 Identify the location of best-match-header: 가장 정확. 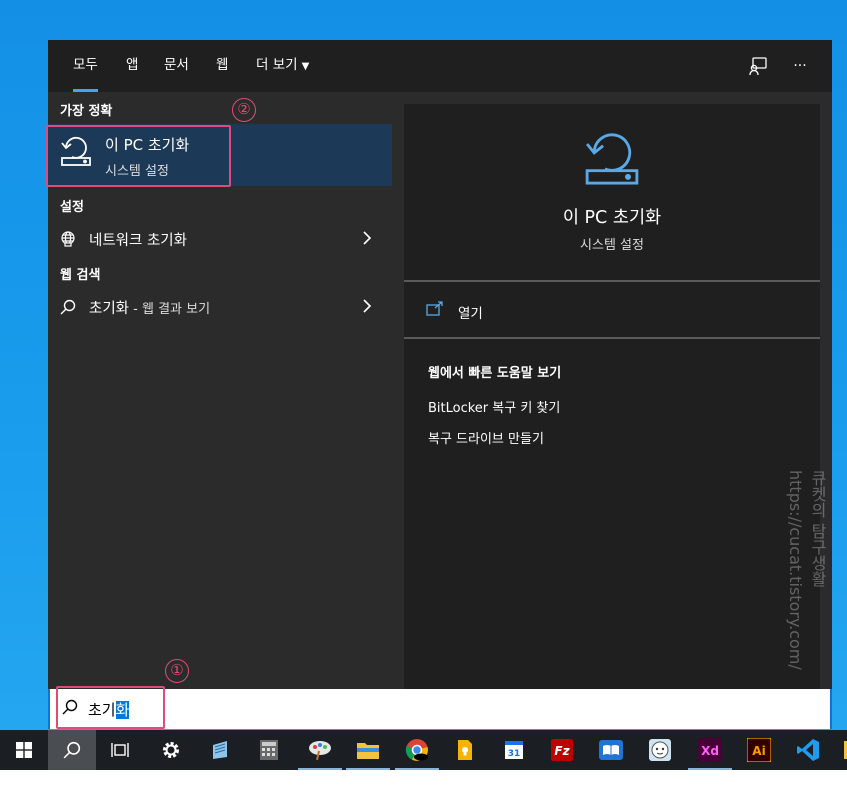
(86, 111).